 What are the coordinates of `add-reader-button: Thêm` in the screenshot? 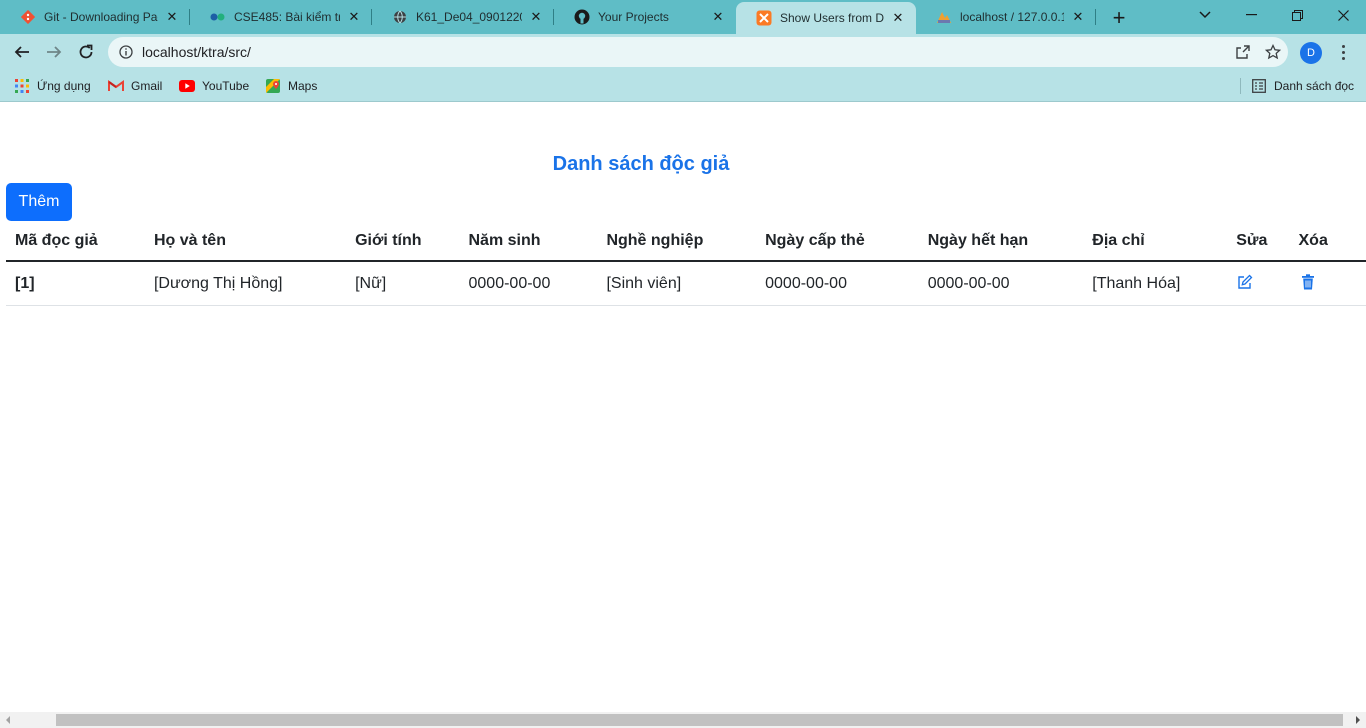 It's located at (39, 202).